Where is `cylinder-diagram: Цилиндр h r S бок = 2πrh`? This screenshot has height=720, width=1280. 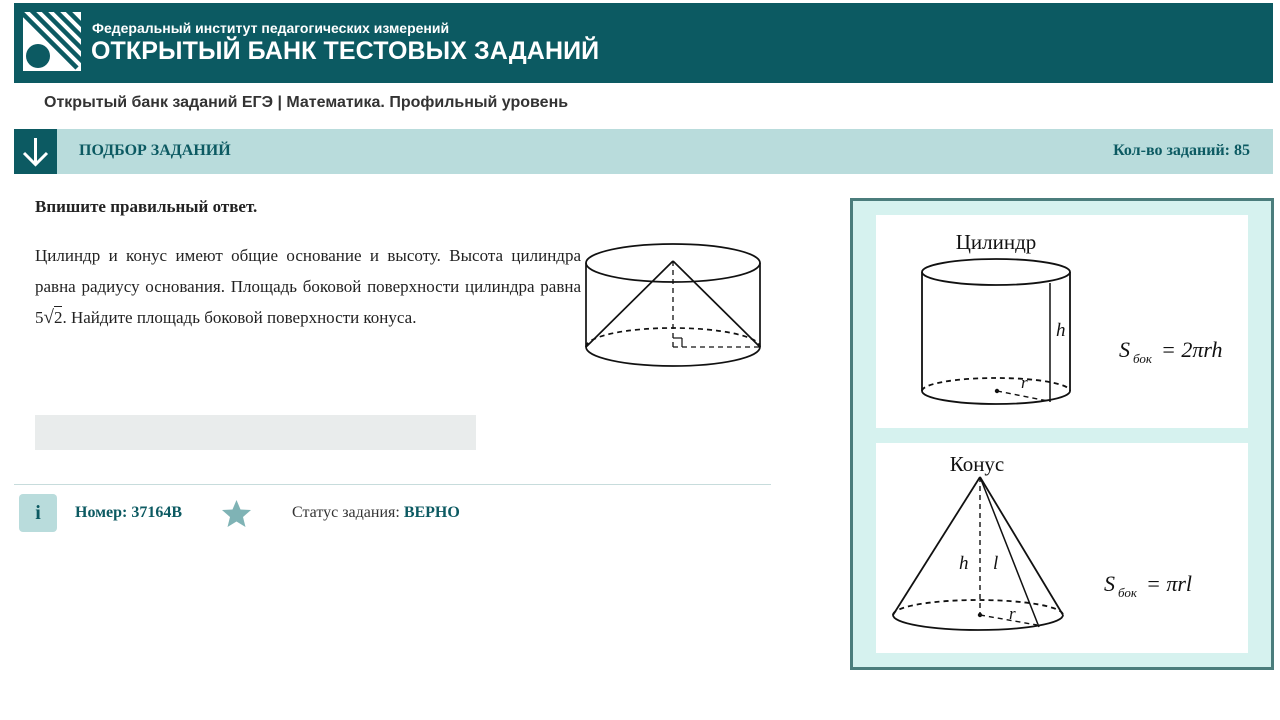
cylinder-diagram: Цилиндр h r S бок = 2πrh is located at coordinates (1072, 317).